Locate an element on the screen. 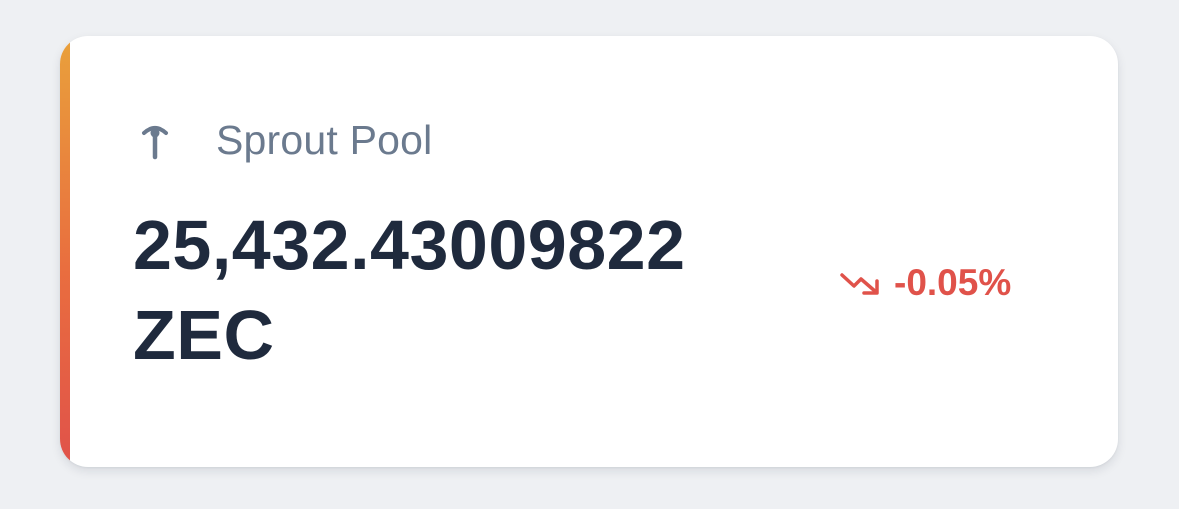 The height and width of the screenshot is (509, 1179). pool-balance-unit: ZEC is located at coordinates (204, 335).